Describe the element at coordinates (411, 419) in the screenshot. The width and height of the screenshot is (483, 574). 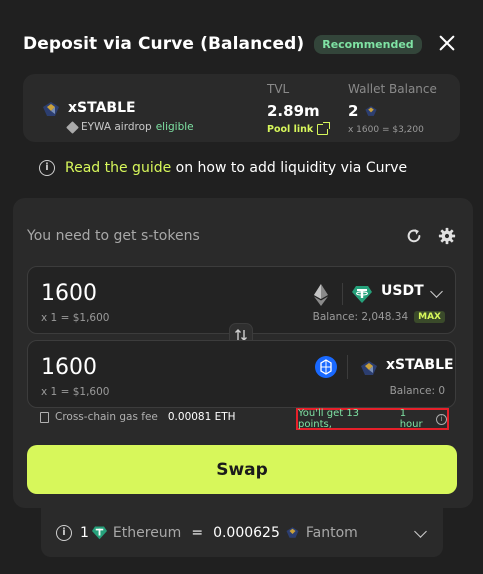
I see `points-time: 1 hour` at that location.